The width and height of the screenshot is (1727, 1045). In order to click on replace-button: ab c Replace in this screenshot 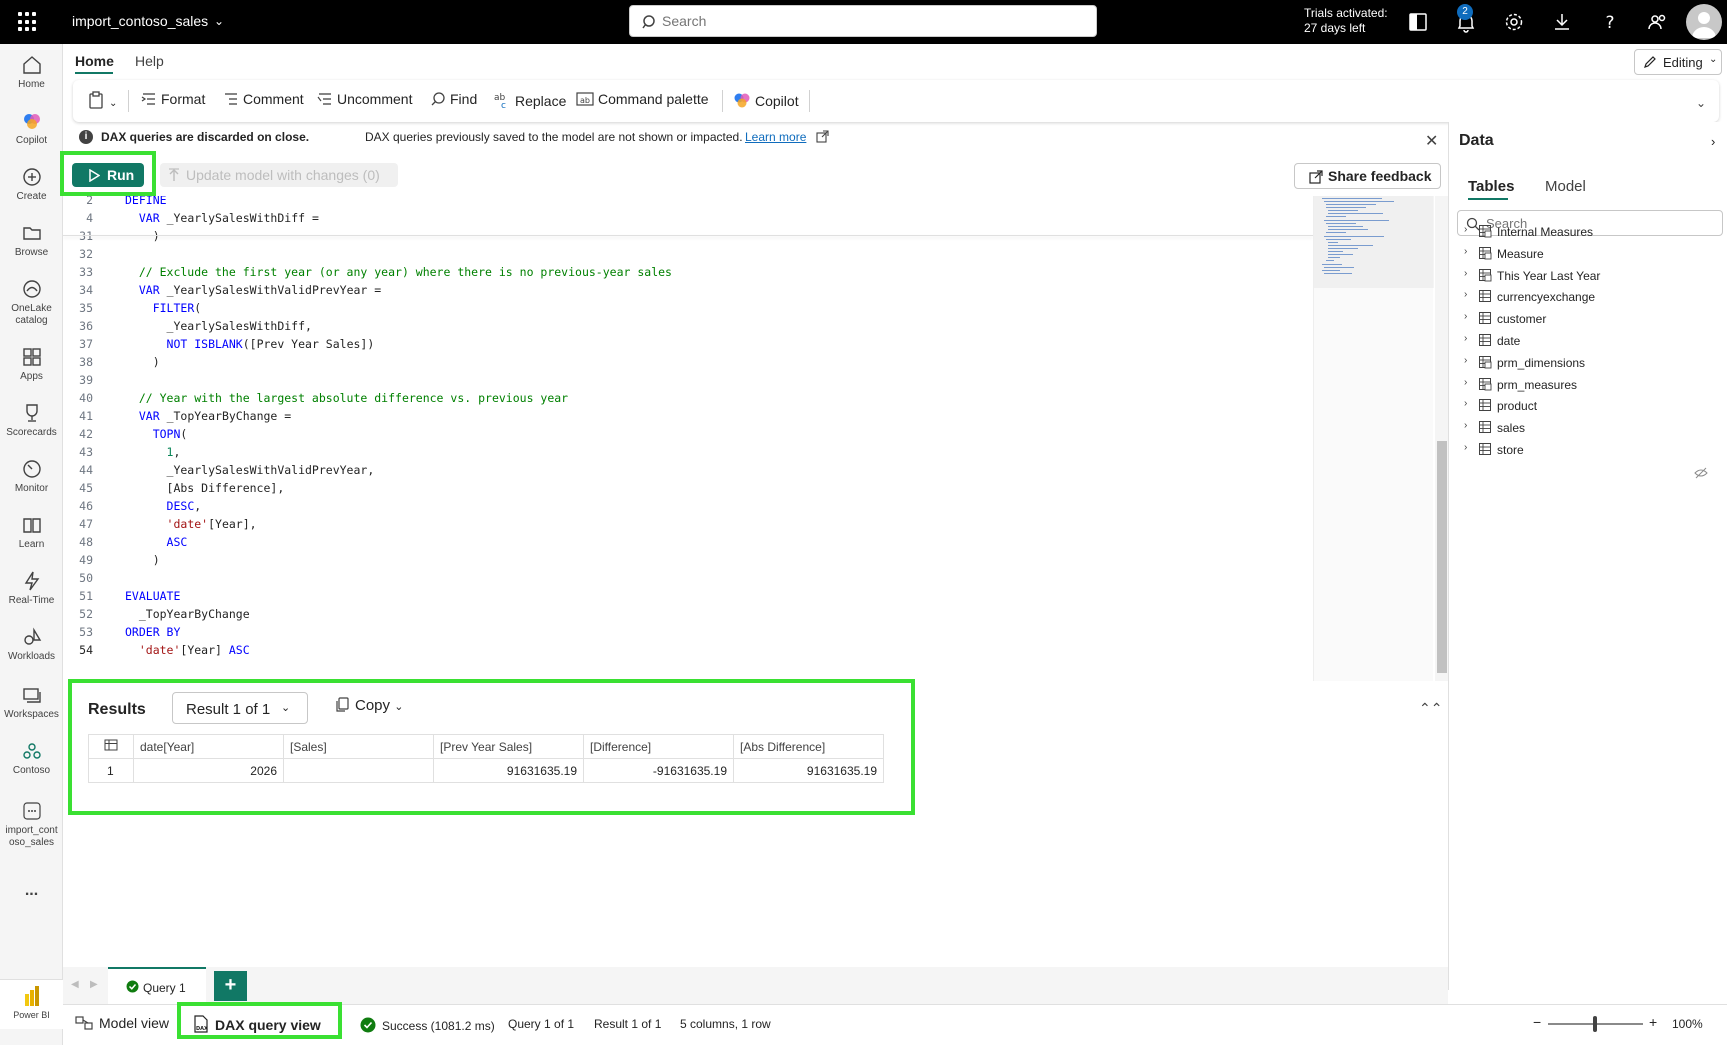, I will do `click(529, 101)`.